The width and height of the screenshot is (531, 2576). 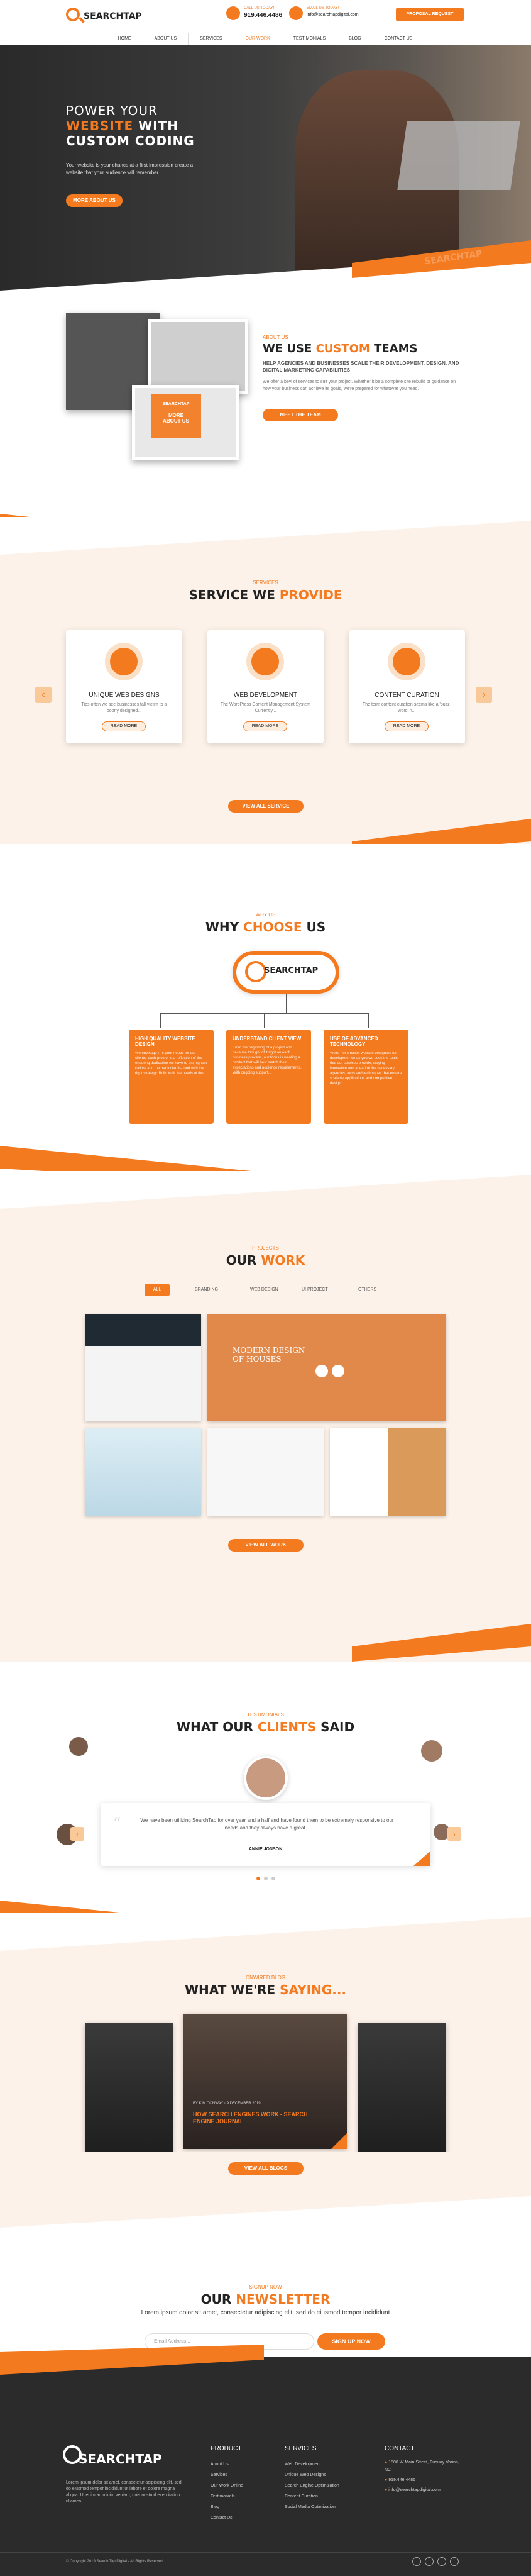 What do you see at coordinates (338, 1371) in the screenshot?
I see `share-icon` at bounding box center [338, 1371].